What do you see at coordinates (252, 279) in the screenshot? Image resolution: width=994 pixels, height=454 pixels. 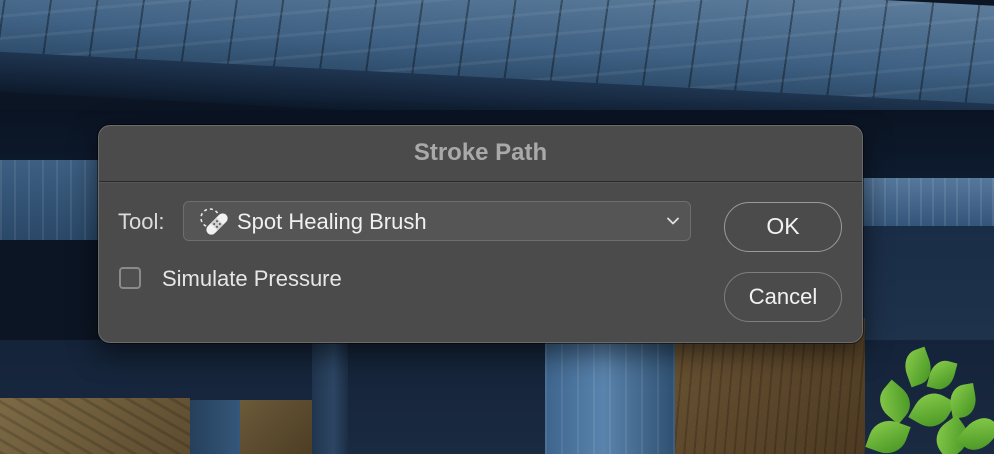 I see `simulate-pressure-label: Simulate Pressure` at bounding box center [252, 279].